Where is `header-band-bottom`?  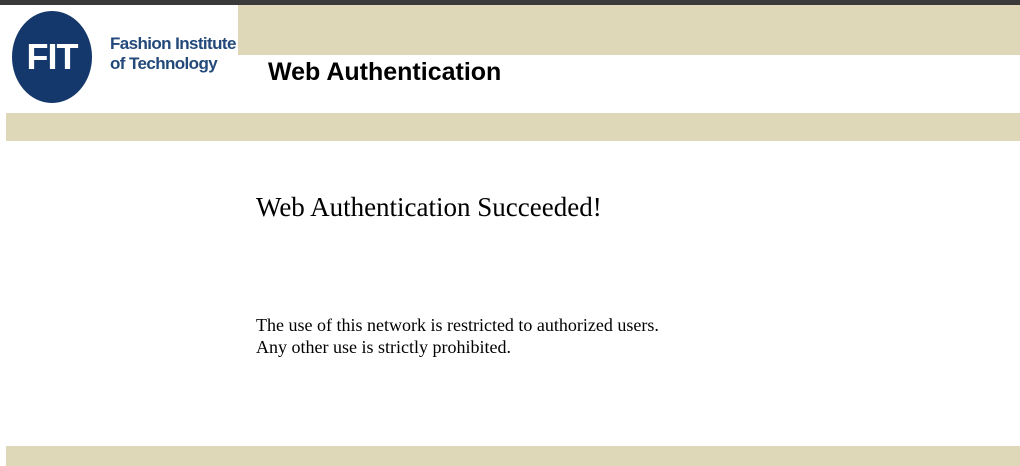 header-band-bottom is located at coordinates (513, 127).